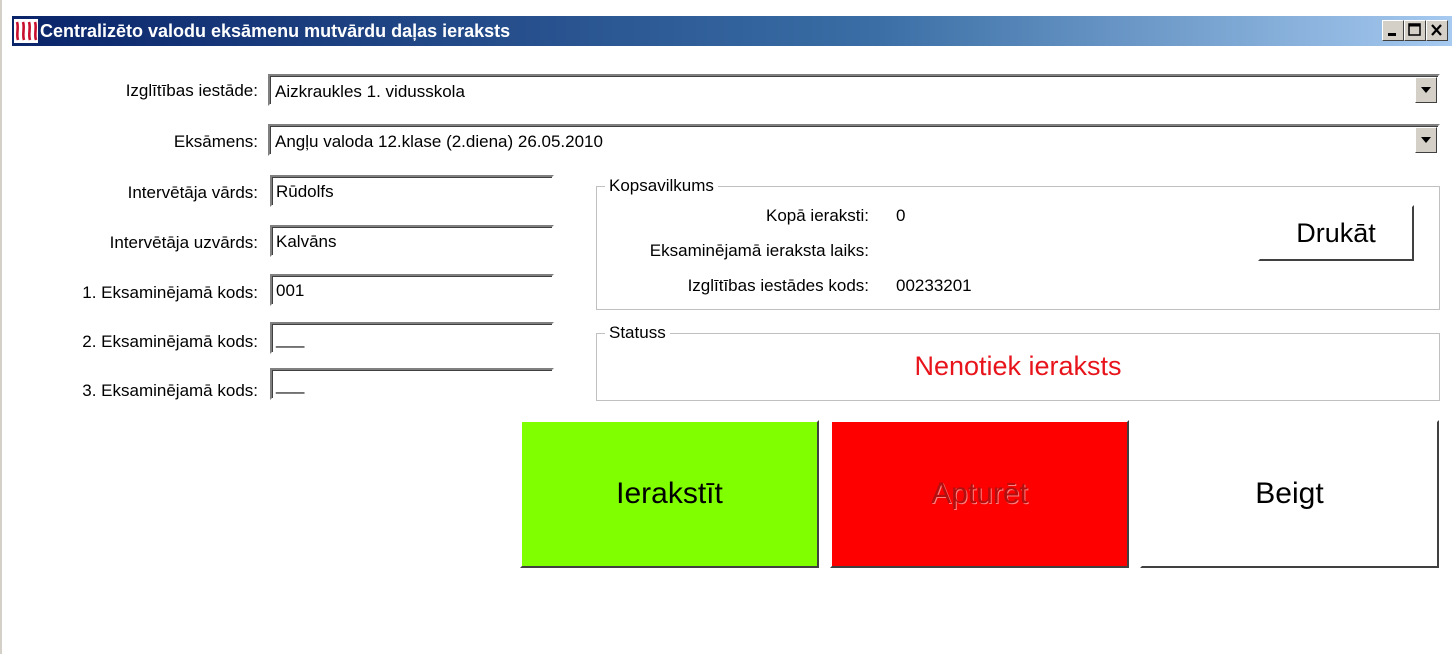 The height and width of the screenshot is (654, 1453). What do you see at coordinates (412, 191) in the screenshot?
I see `interviewer-first-field: Rūdolfs` at bounding box center [412, 191].